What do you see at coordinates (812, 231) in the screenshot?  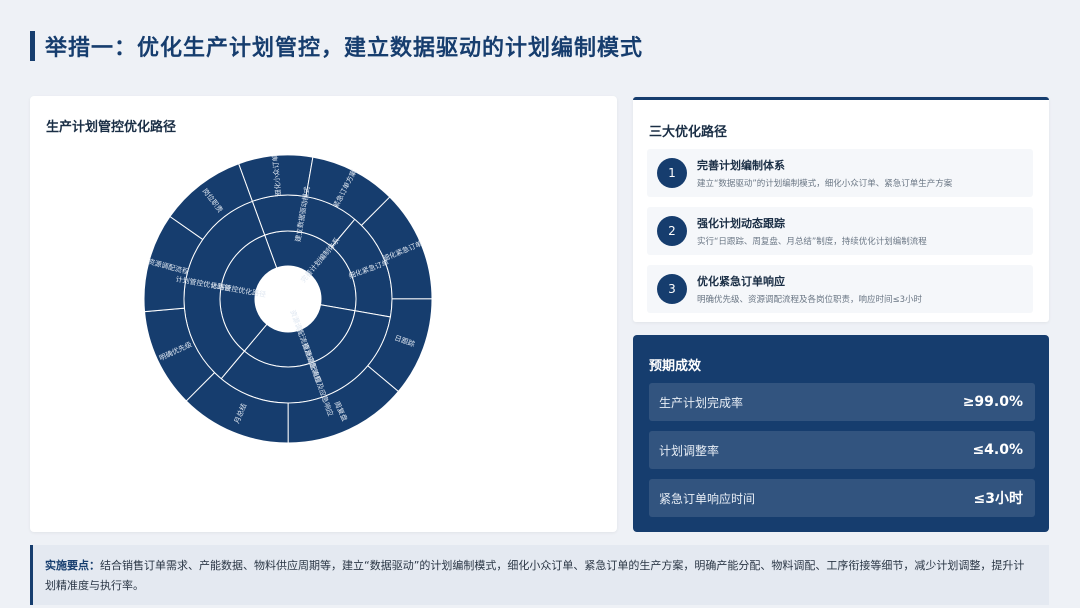 I see `path-text: 强化计划动态跟踪 实行“日跟踪、周复盘、月总结”制度，持续优化计划编制流程` at bounding box center [812, 231].